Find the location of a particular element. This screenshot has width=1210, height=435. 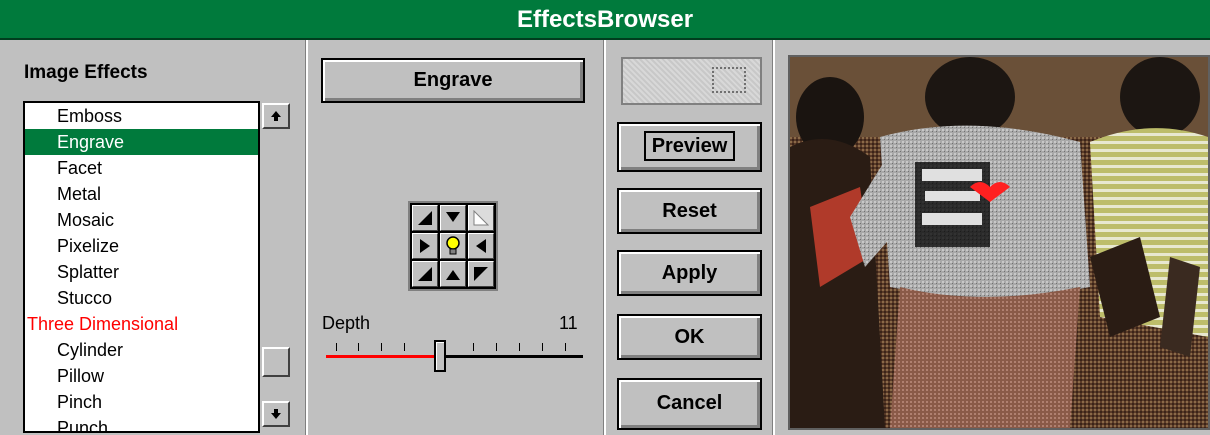

ok-button-label: OK is located at coordinates (689, 337).